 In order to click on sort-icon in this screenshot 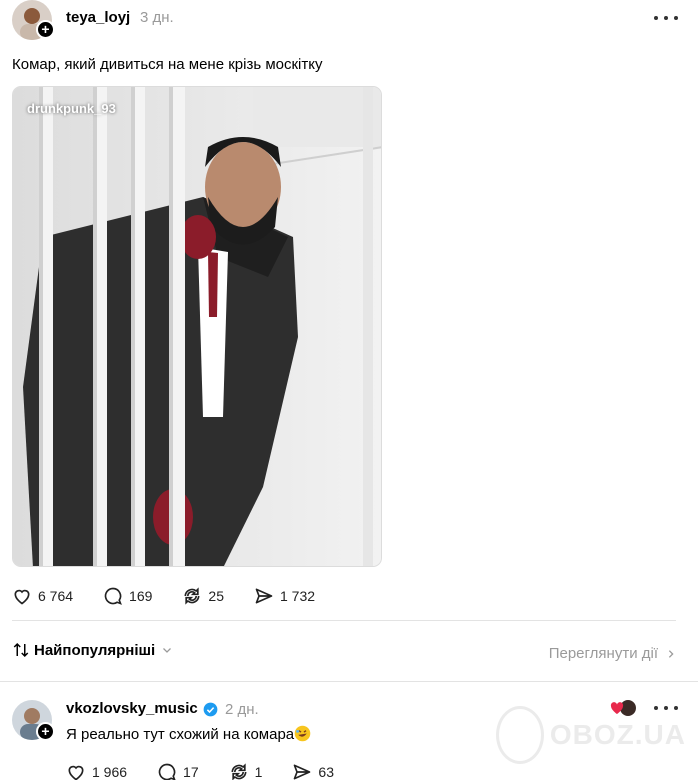, I will do `click(21, 650)`.